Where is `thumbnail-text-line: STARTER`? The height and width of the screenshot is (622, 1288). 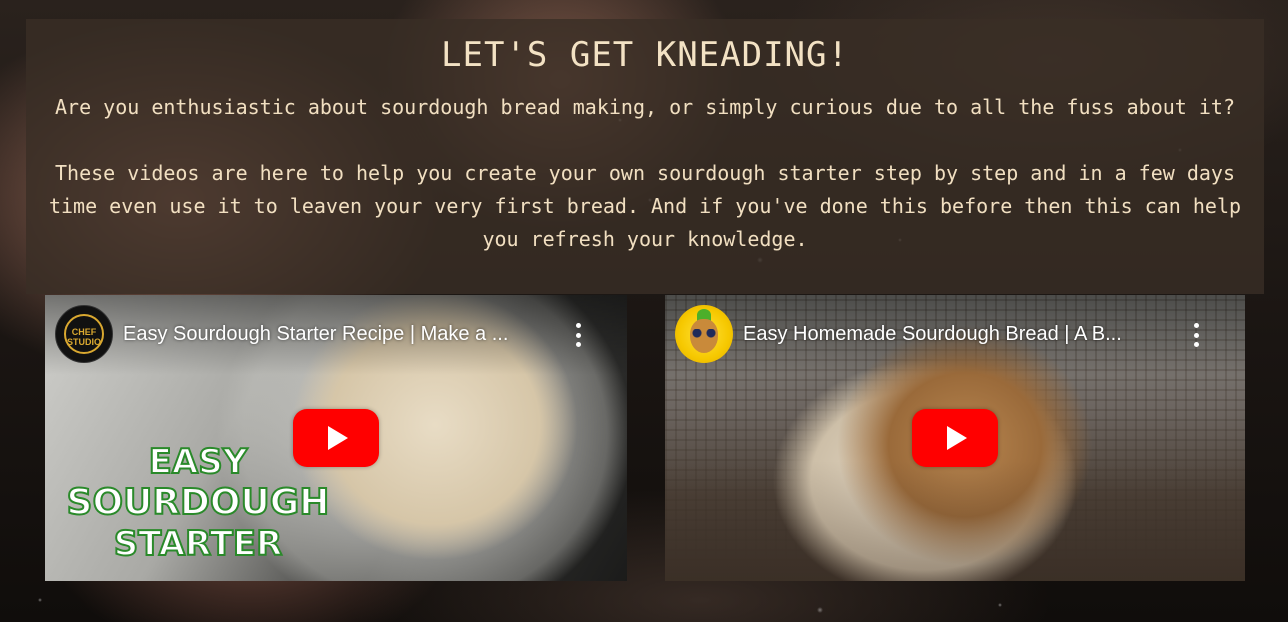
thumbnail-text-line: STARTER is located at coordinates (198, 544).